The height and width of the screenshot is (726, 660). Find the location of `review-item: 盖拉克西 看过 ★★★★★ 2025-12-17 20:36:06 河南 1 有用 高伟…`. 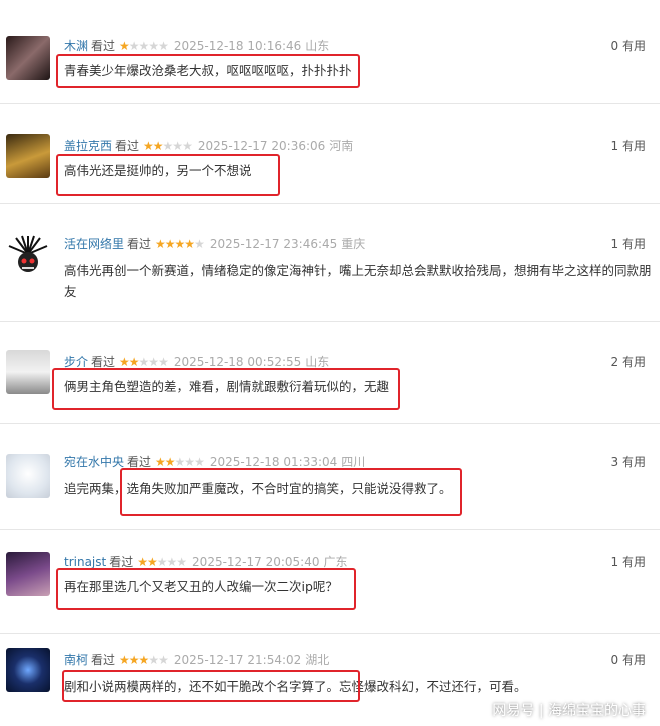

review-item: 盖拉克西 看过 ★★★★★ 2025-12-17 20:36:06 河南 1 有用 高伟… is located at coordinates (330, 154).